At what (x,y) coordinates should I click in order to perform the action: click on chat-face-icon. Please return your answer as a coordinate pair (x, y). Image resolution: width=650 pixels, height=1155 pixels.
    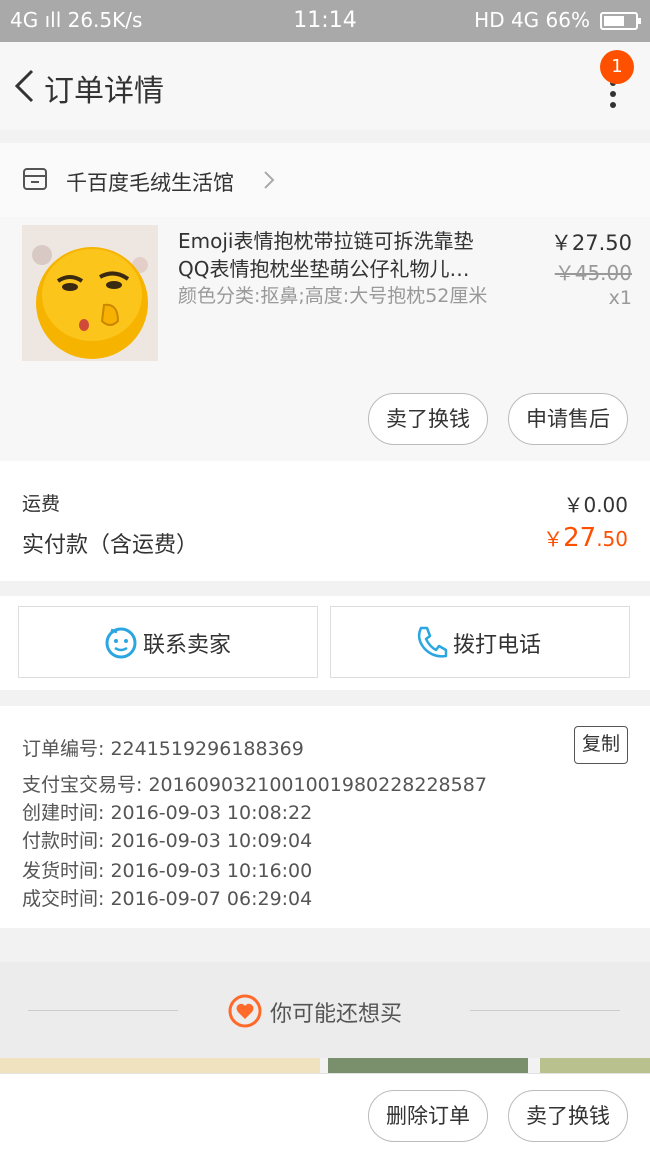
    Looking at the image, I should click on (121, 643).